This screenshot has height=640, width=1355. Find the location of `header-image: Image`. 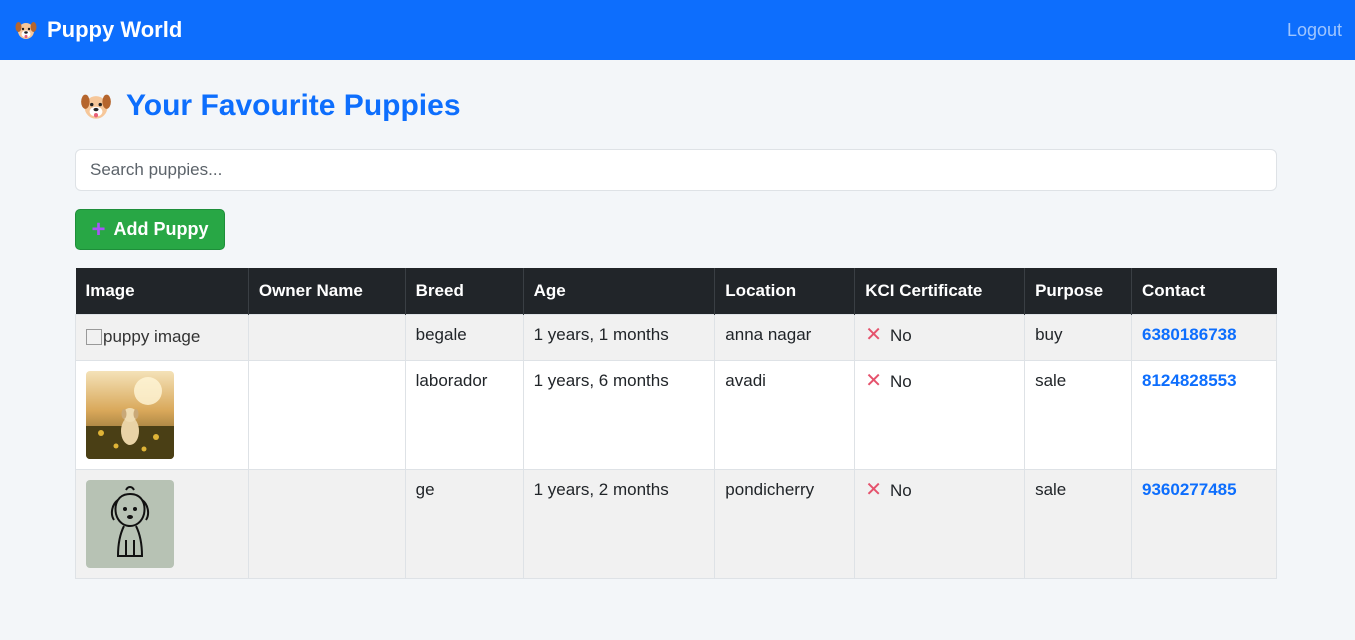

header-image: Image is located at coordinates (162, 291).